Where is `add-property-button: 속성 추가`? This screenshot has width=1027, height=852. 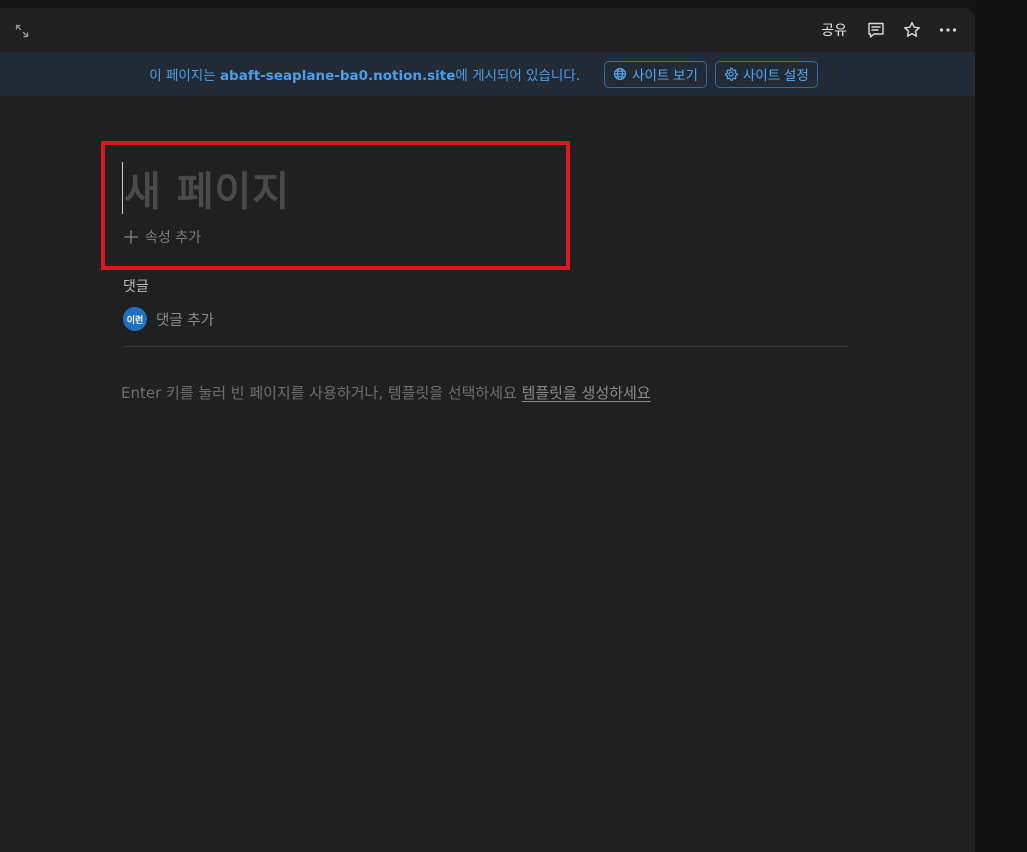
add-property-button: 속성 추가 is located at coordinates (162, 237).